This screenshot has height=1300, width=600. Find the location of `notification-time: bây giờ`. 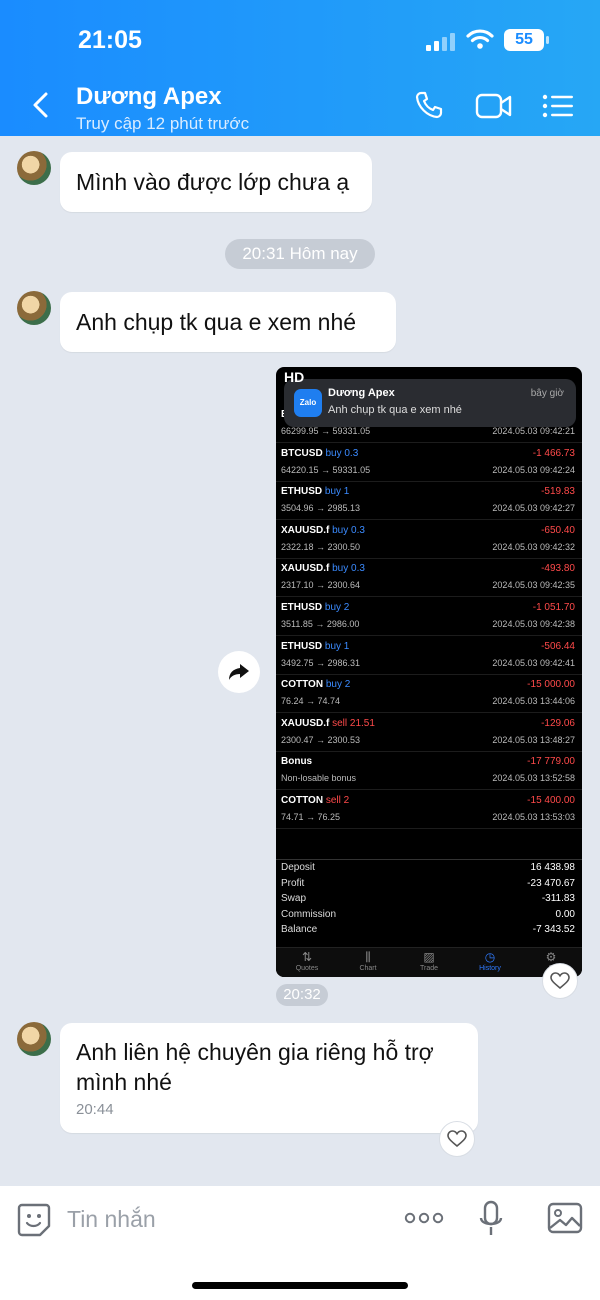

notification-time: bây giờ is located at coordinates (547, 393).